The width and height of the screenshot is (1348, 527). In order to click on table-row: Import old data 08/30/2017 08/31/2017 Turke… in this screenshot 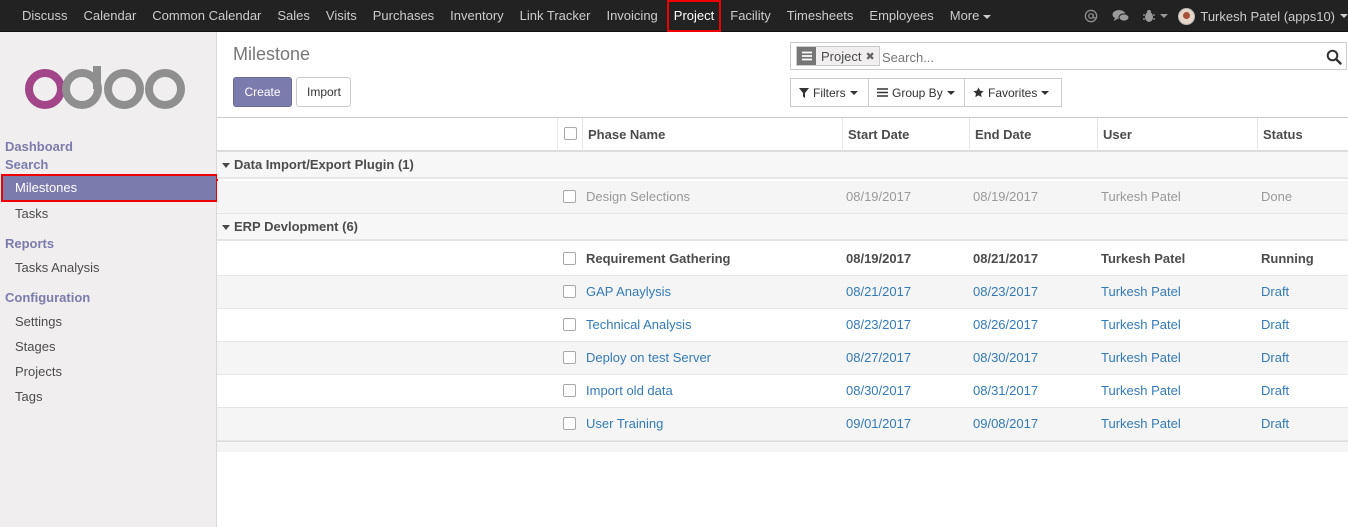, I will do `click(782, 391)`.